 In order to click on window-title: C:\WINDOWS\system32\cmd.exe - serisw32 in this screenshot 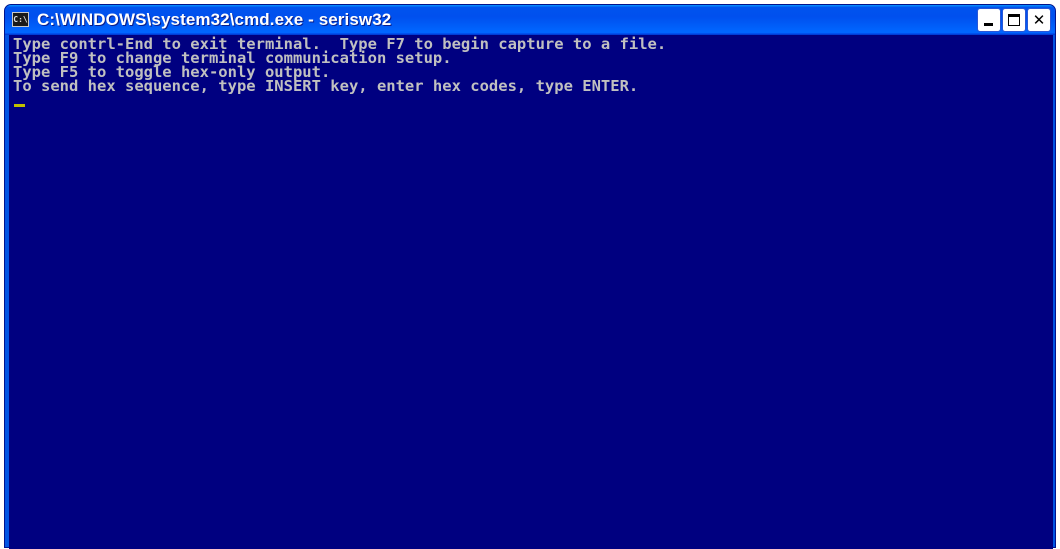, I will do `click(214, 19)`.